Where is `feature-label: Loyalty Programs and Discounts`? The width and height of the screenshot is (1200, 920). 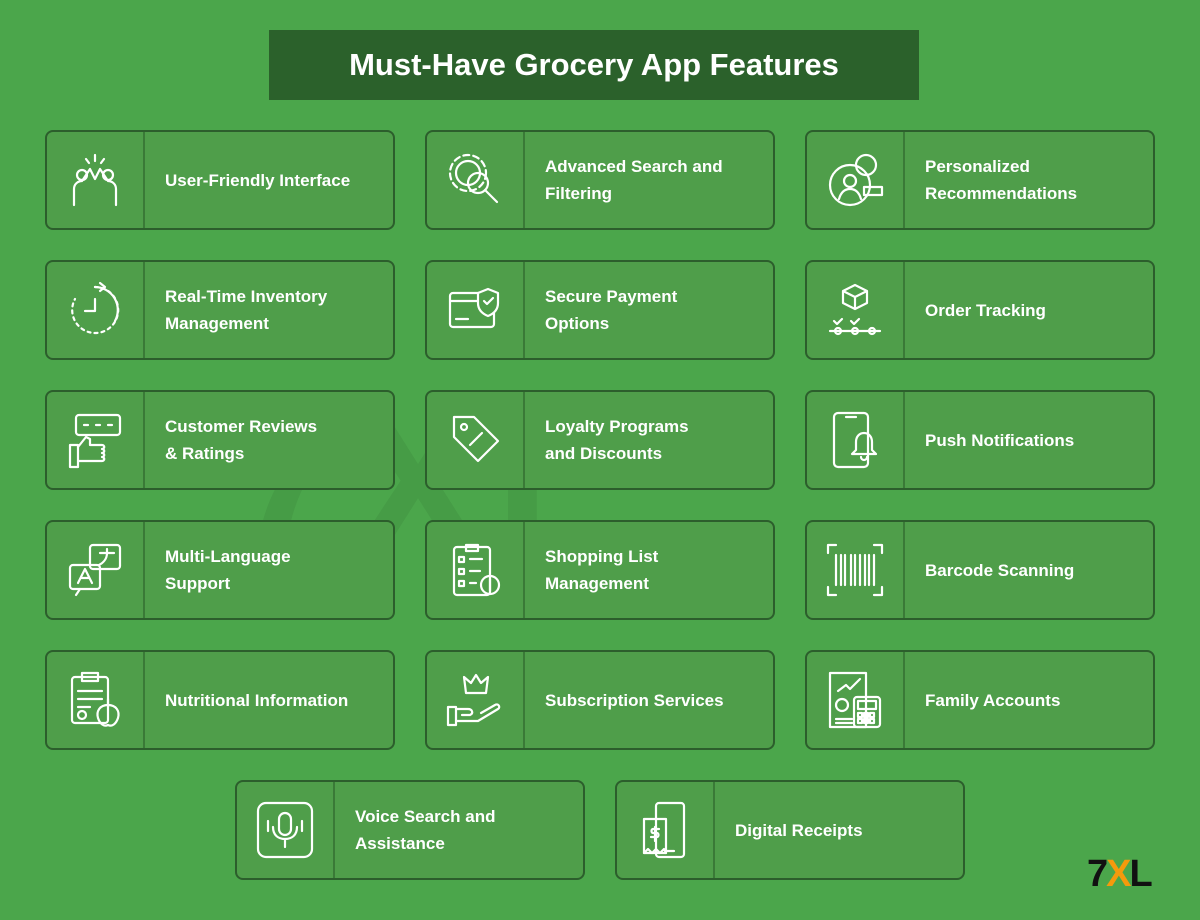
feature-label: Loyalty Programs and Discounts is located at coordinates (617, 440).